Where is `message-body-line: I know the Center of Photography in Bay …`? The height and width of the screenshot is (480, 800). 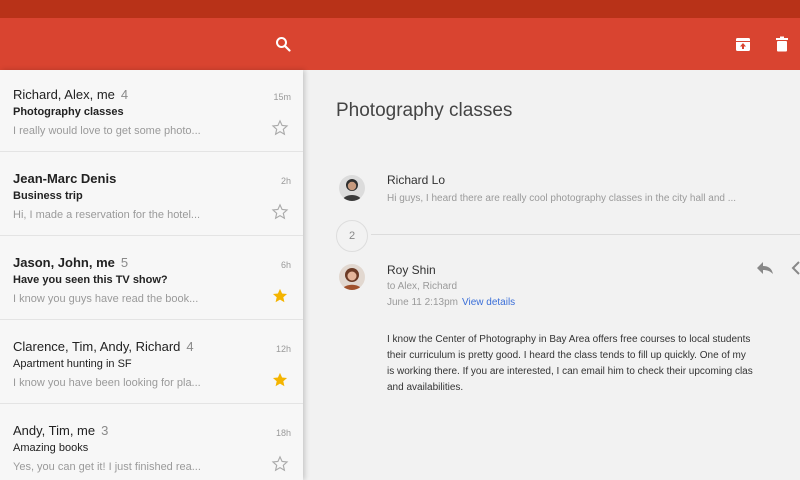 message-body-line: I know the Center of Photography in Bay … is located at coordinates (569, 339).